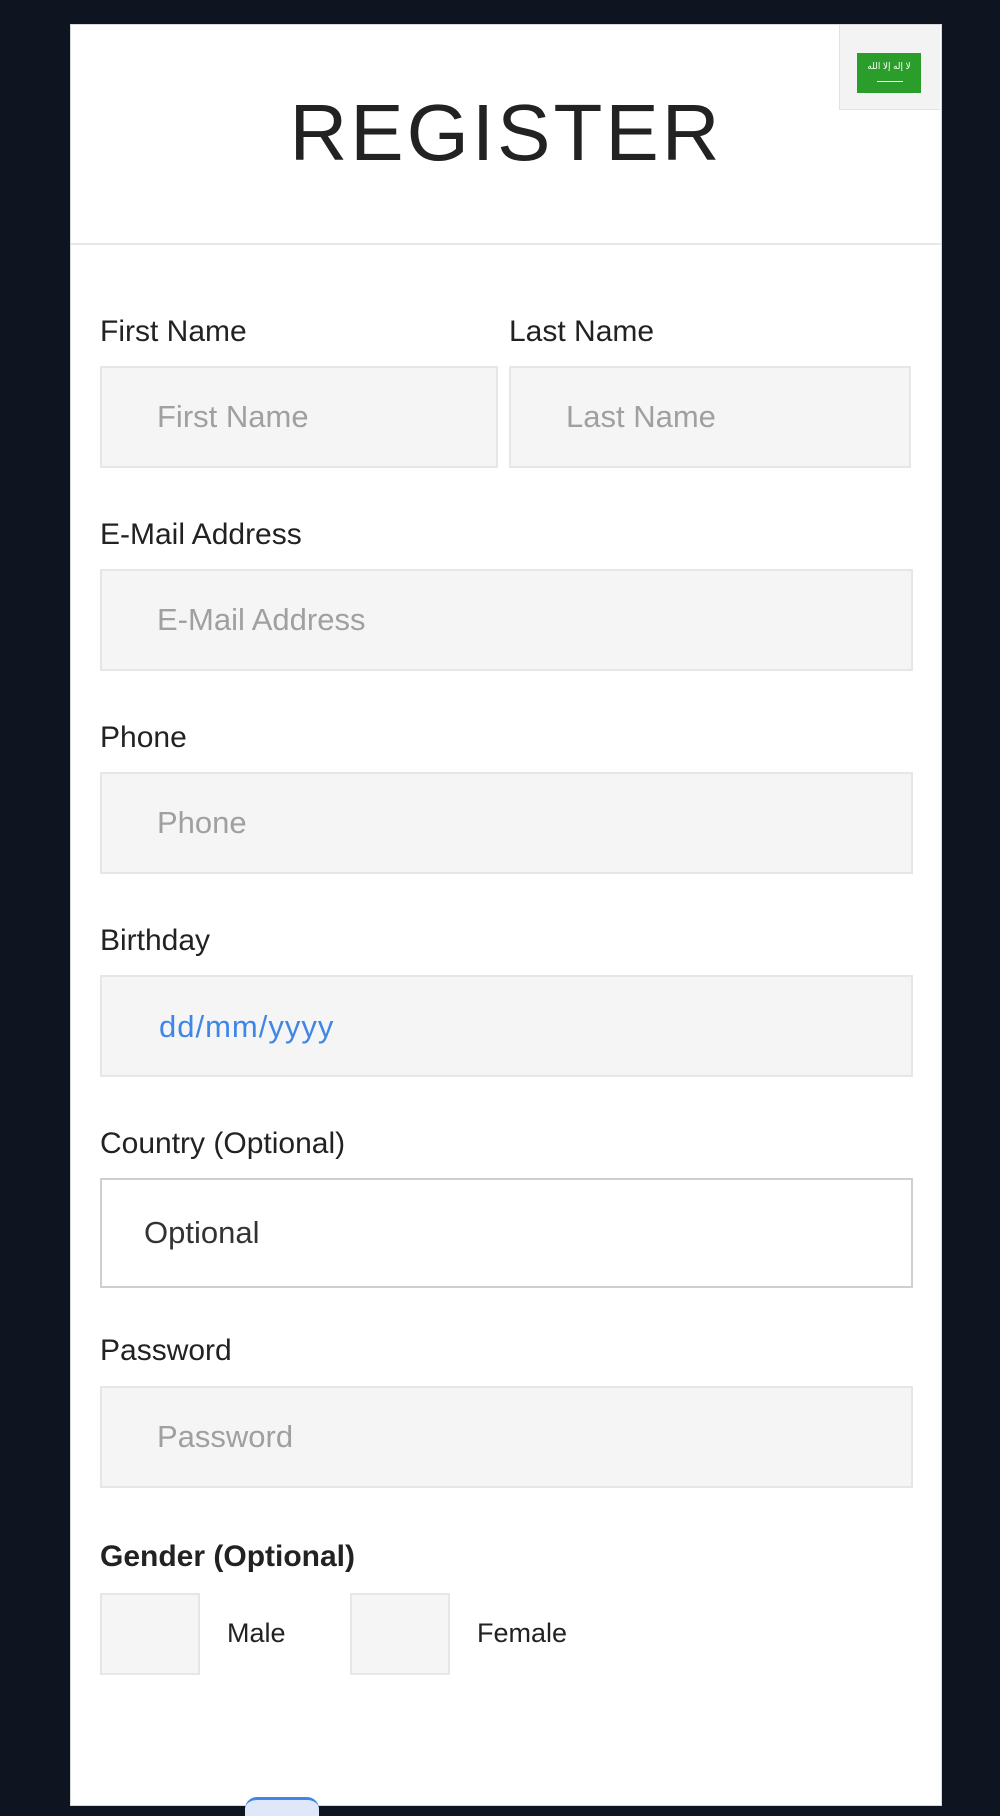 The height and width of the screenshot is (1816, 1000). I want to click on phone-label: Phone, so click(143, 737).